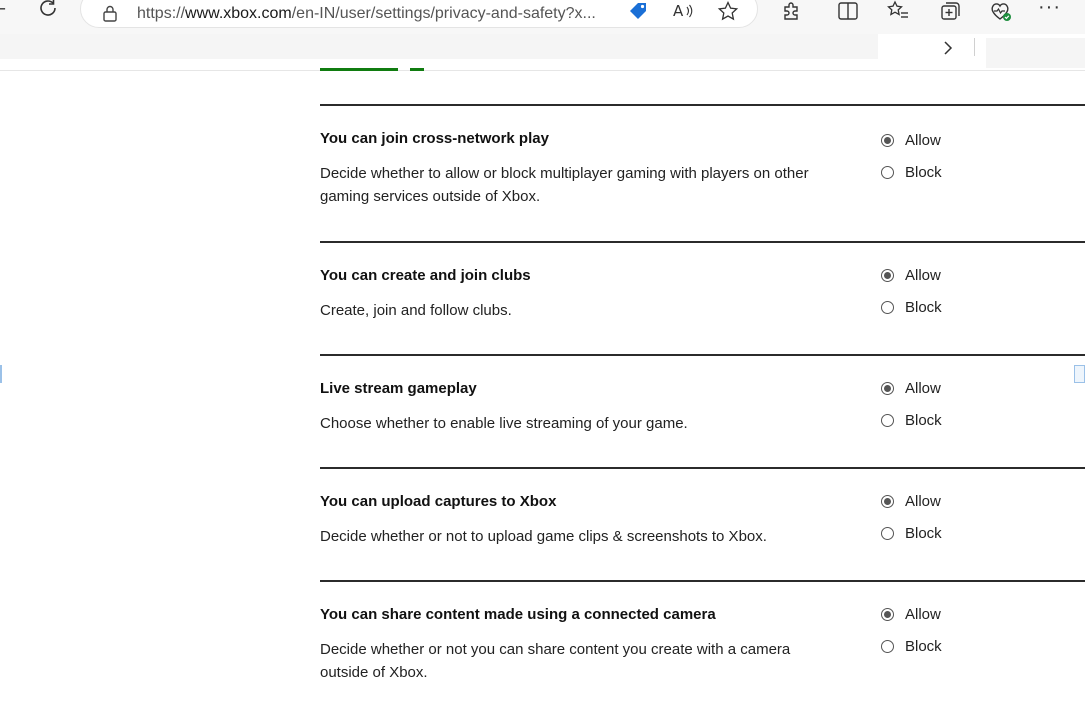 This screenshot has width=1085, height=711. Describe the element at coordinates (1000, 11) in the screenshot. I see `browser-essentials-icon` at that location.